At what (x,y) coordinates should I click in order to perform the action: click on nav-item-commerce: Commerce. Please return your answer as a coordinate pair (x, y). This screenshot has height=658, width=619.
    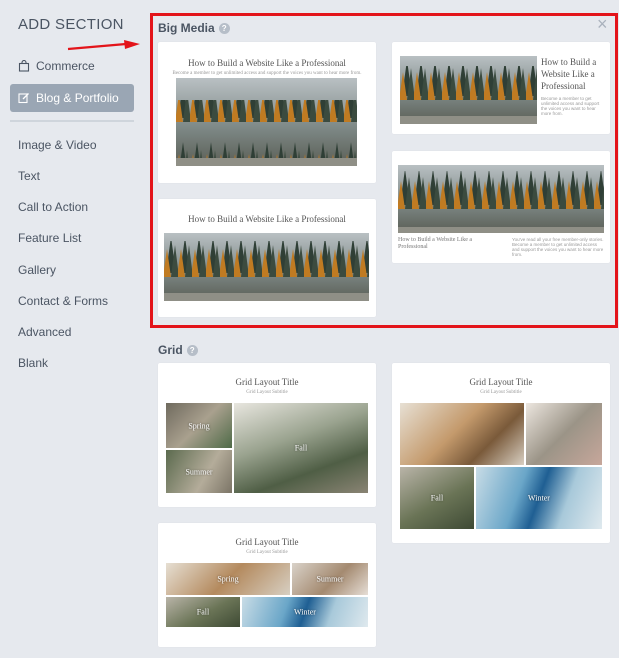
    Looking at the image, I should click on (72, 66).